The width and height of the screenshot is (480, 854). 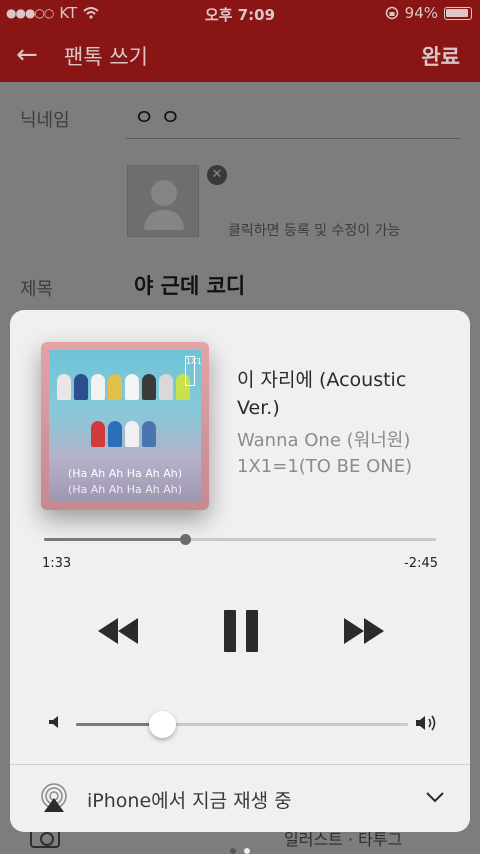 I want to click on track-title: 이 자리에 (Acoustic Ver.), so click(x=322, y=394).